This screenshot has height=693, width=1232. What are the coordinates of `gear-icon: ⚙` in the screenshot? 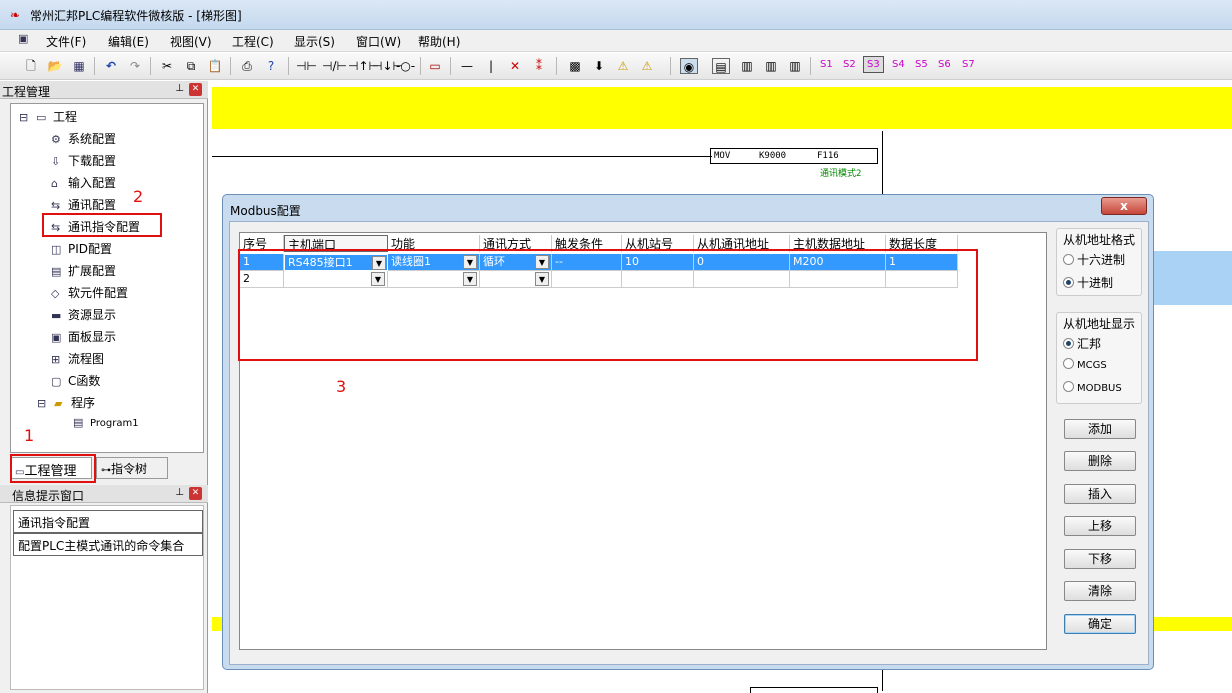 It's located at (56, 139).